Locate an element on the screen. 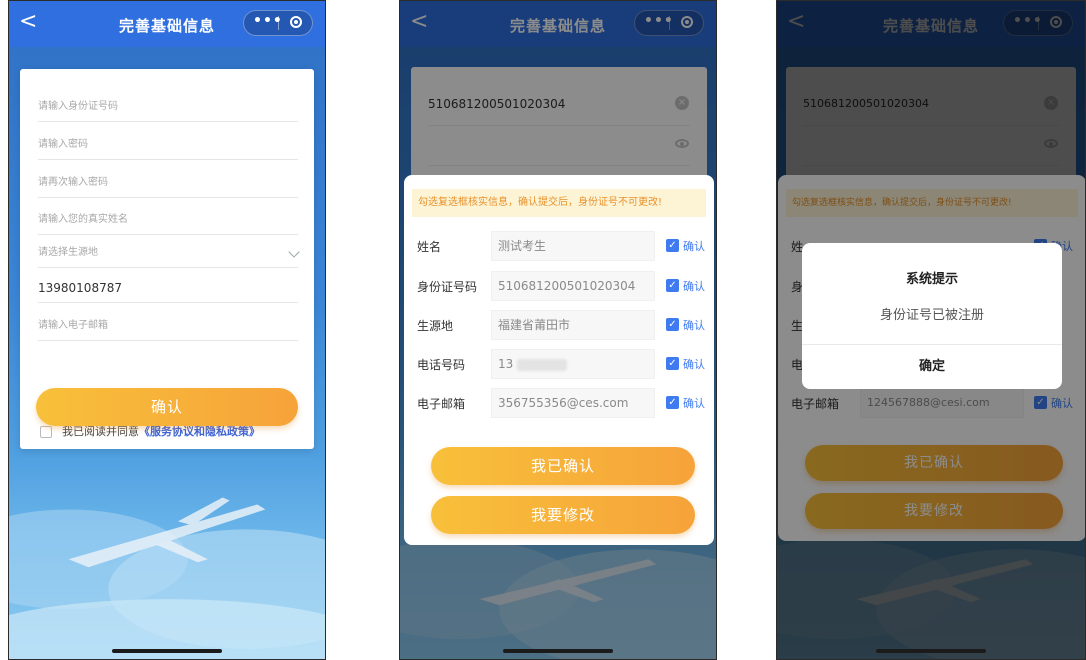 This screenshot has width=1086, height=660. real-name-field: 请输入您的真实姓名 is located at coordinates (168, 220).